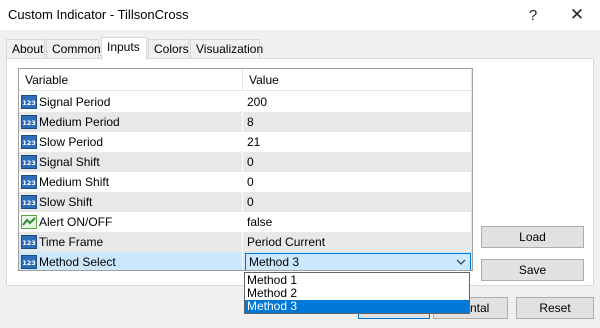 The height and width of the screenshot is (328, 600). I want to click on method-dropdown-list: Method 1 Method 2 Method 3, so click(357, 293).